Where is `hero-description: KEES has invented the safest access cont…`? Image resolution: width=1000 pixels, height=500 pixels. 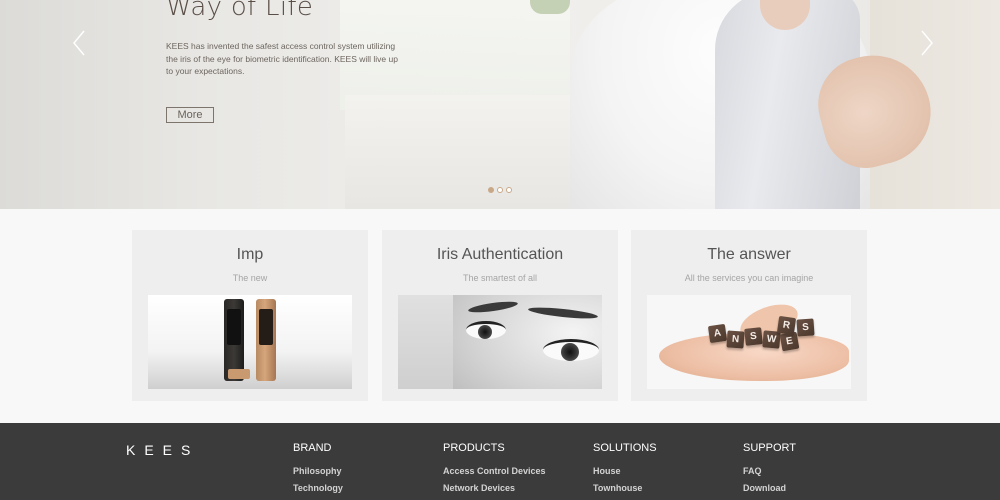
hero-description: KEES has invented the safest access cont… is located at coordinates (282, 58).